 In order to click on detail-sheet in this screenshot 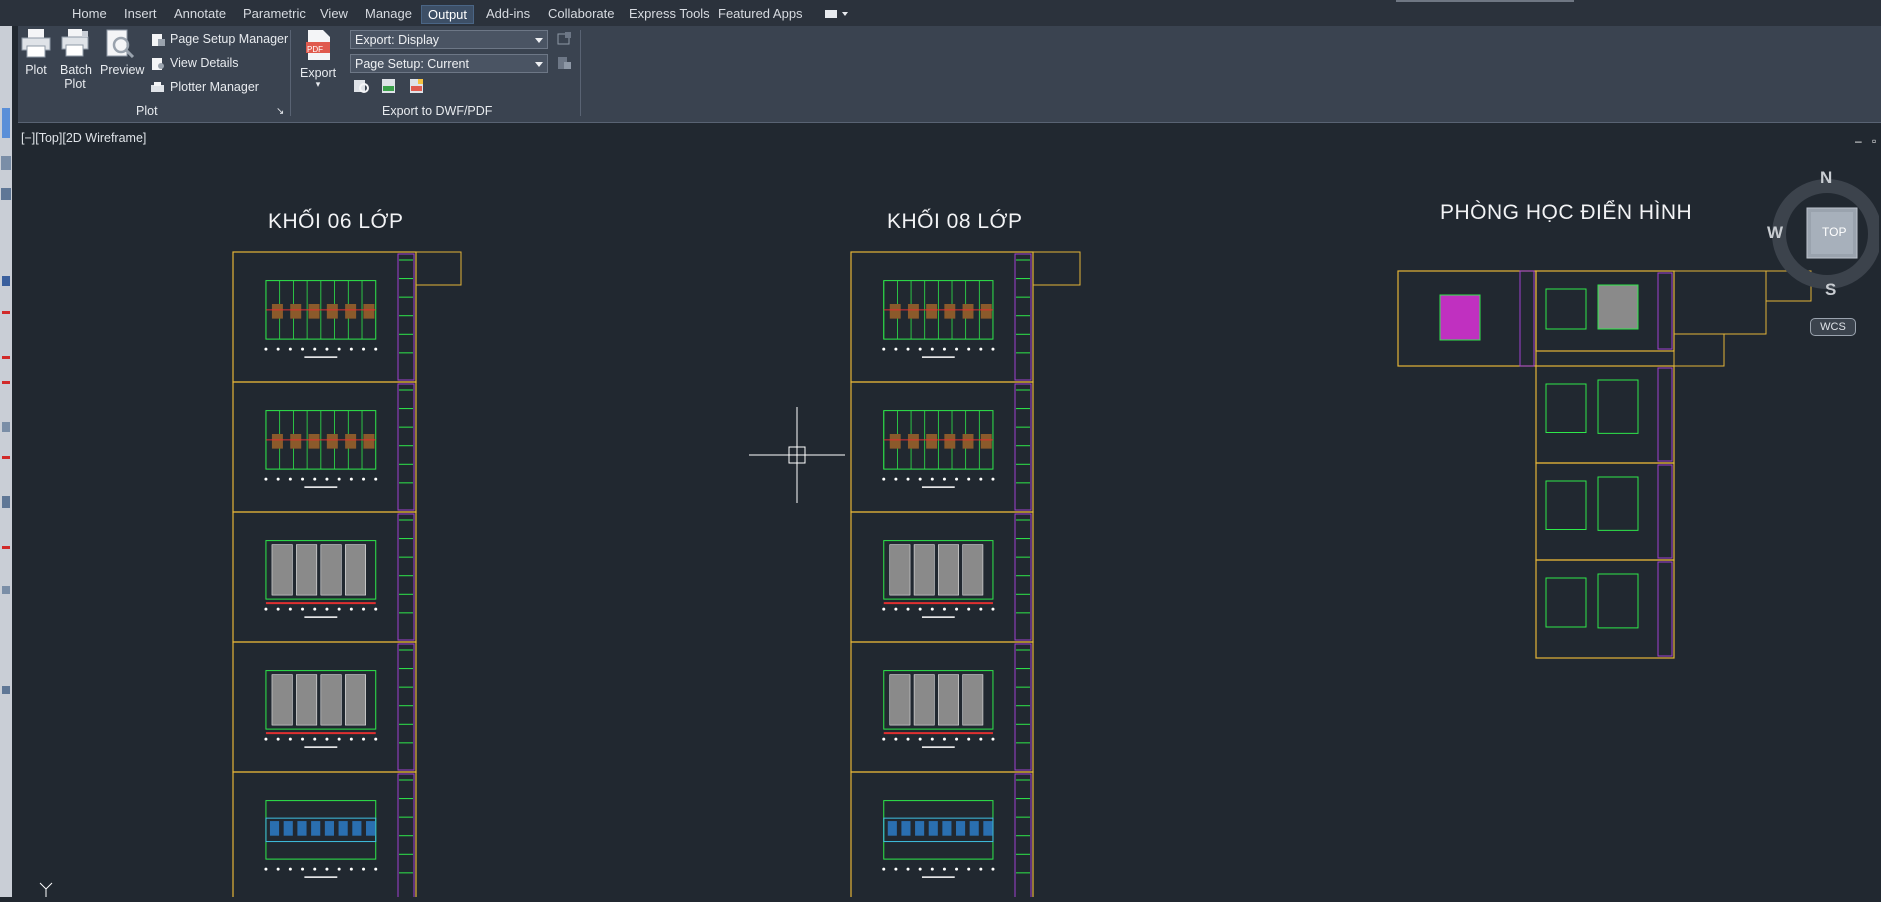, I will do `click(1720, 302)`.